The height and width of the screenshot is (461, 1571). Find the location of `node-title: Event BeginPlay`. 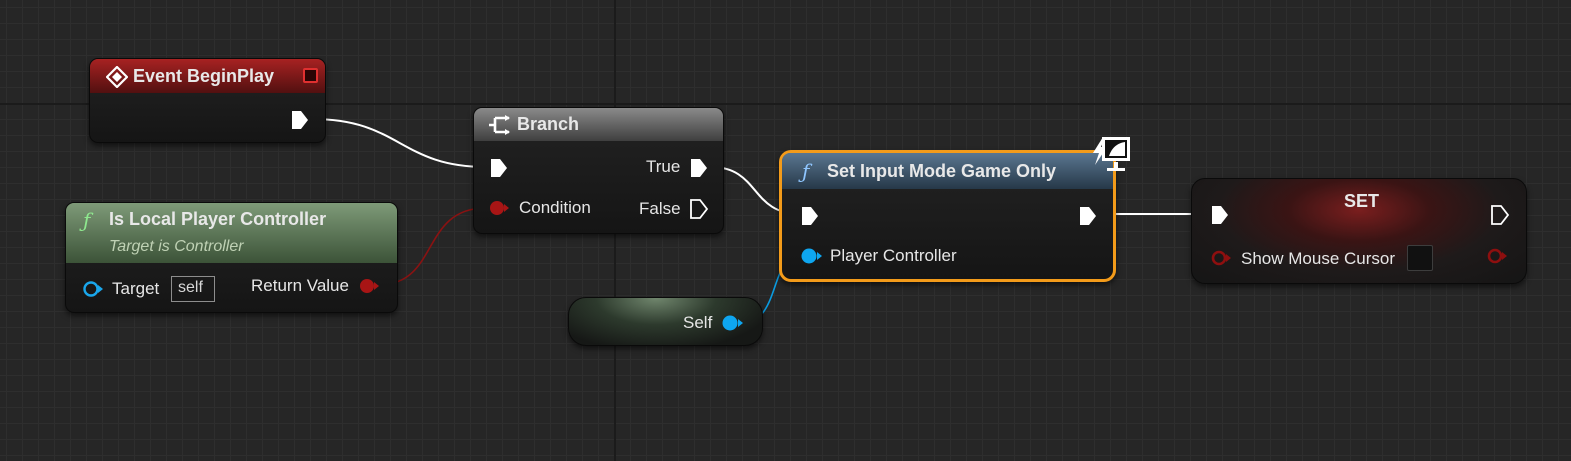

node-title: Event BeginPlay is located at coordinates (204, 76).